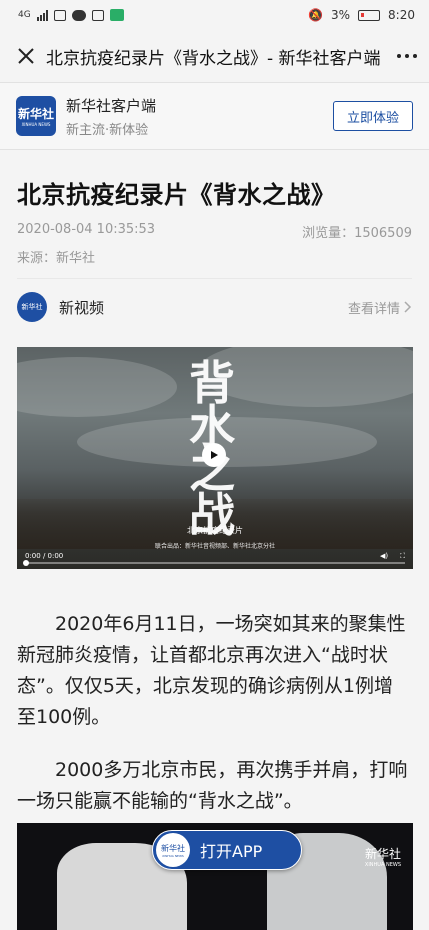 The image size is (429, 930). I want to click on view-details-label: 查看详情, so click(373, 309).